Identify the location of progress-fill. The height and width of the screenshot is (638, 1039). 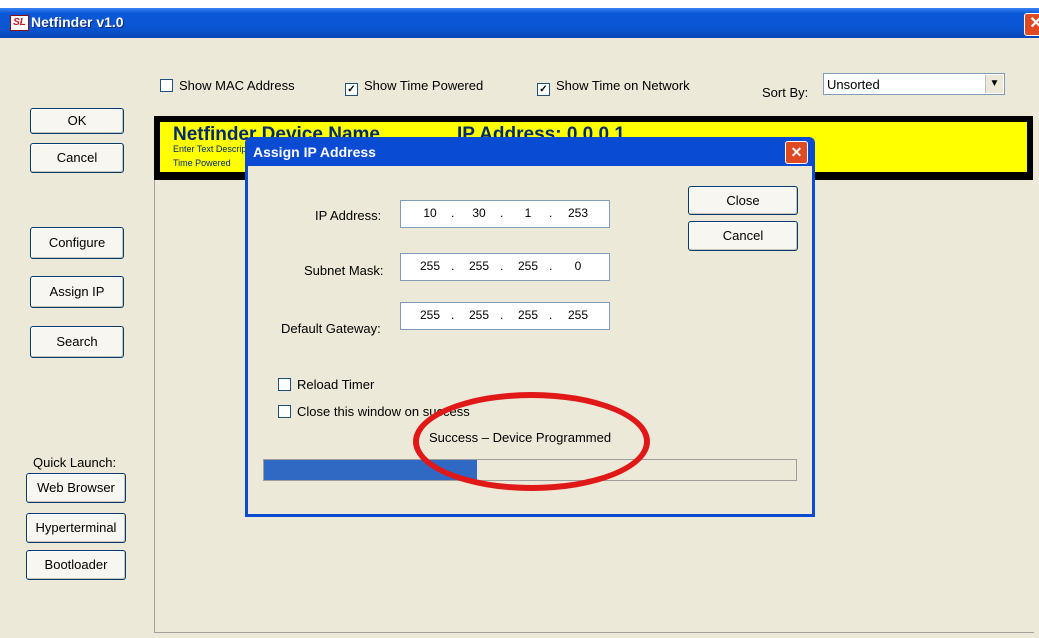
(370, 470).